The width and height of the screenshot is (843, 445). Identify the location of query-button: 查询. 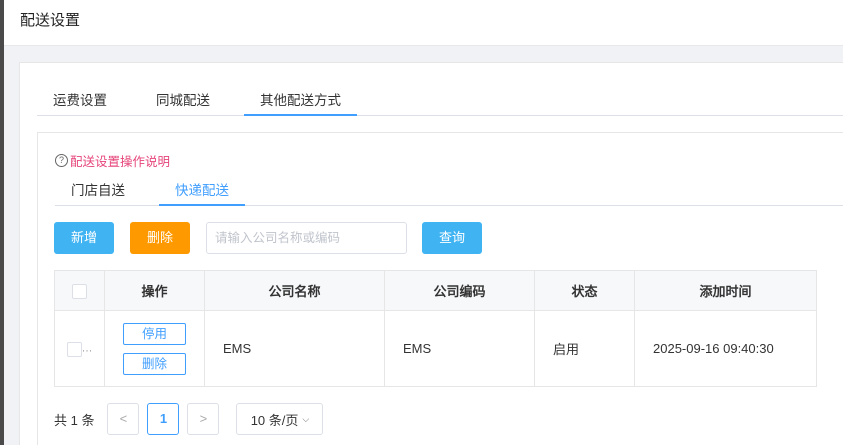
(452, 238).